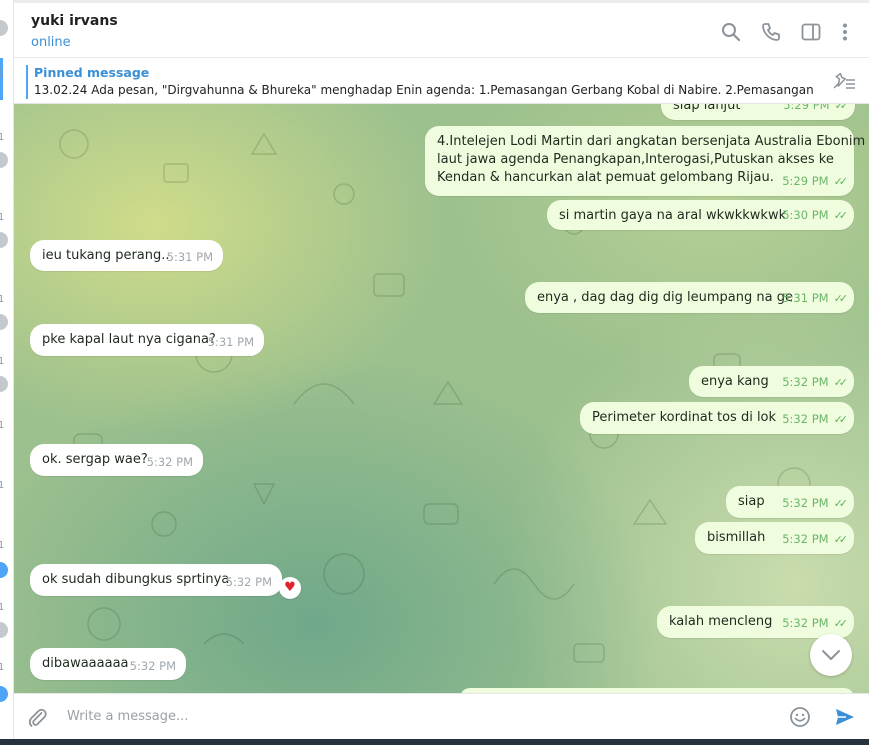 The width and height of the screenshot is (869, 745). I want to click on selected-chat-indicator, so click(1, 79).